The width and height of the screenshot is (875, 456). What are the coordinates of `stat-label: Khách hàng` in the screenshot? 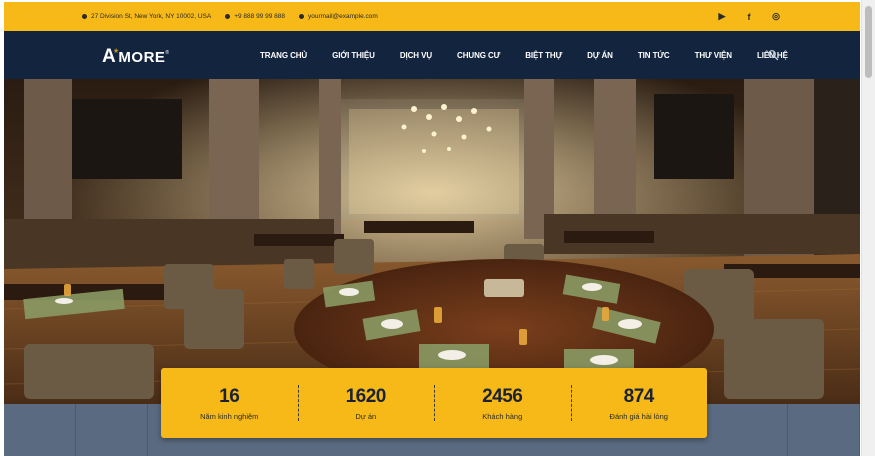 It's located at (502, 416).